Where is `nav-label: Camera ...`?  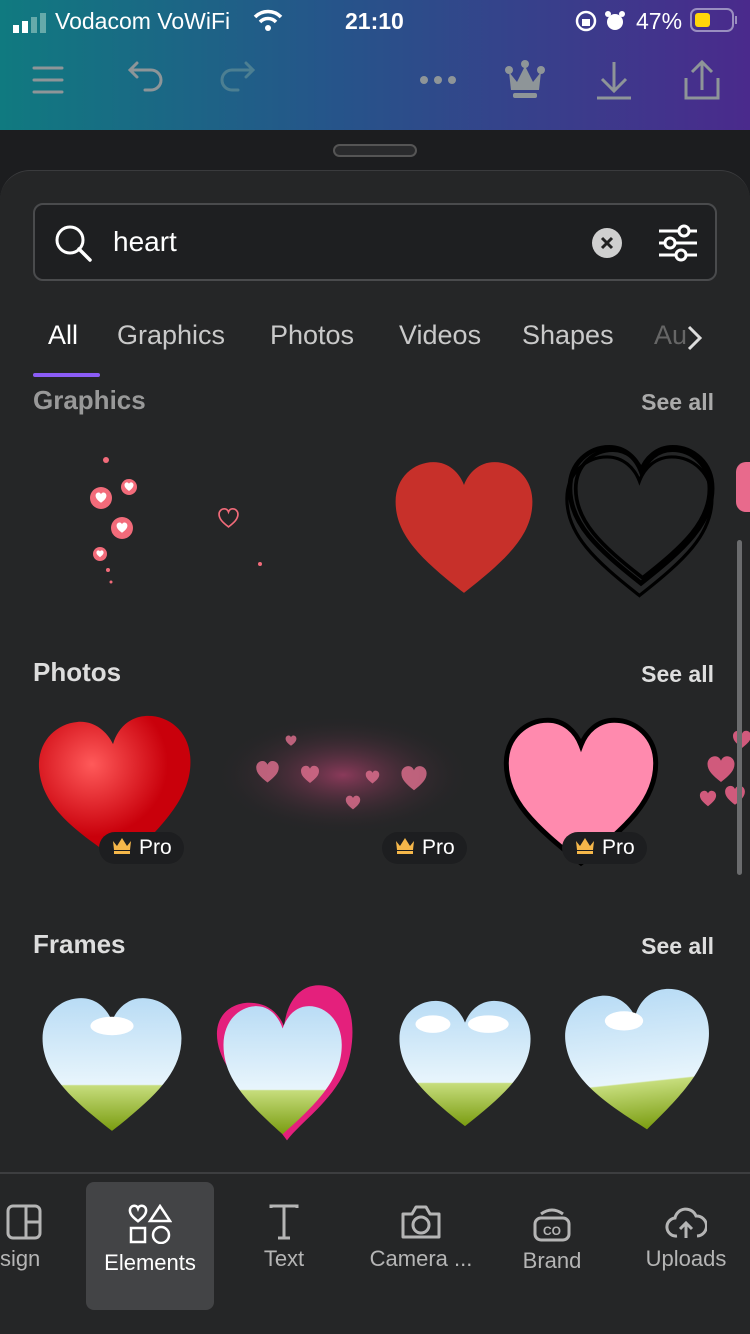 nav-label: Camera ... is located at coordinates (421, 1258).